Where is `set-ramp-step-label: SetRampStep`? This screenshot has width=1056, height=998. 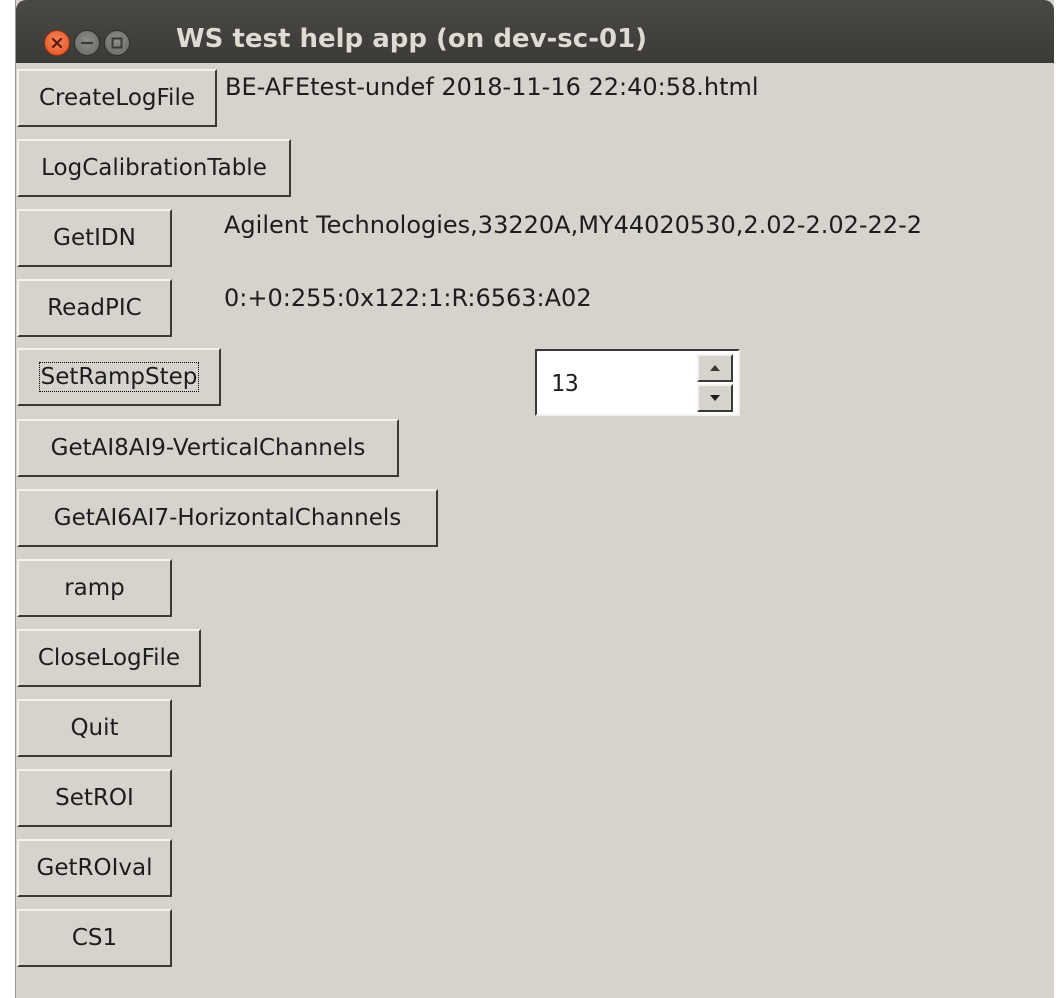
set-ramp-step-label: SetRampStep is located at coordinates (119, 377).